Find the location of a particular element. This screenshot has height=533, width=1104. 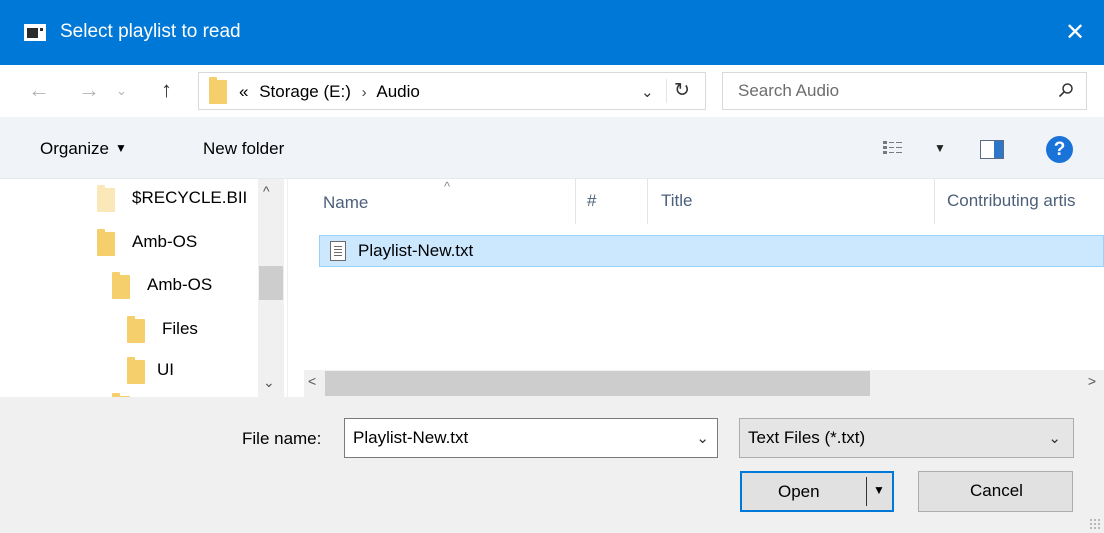

text-file-icon is located at coordinates (338, 251).